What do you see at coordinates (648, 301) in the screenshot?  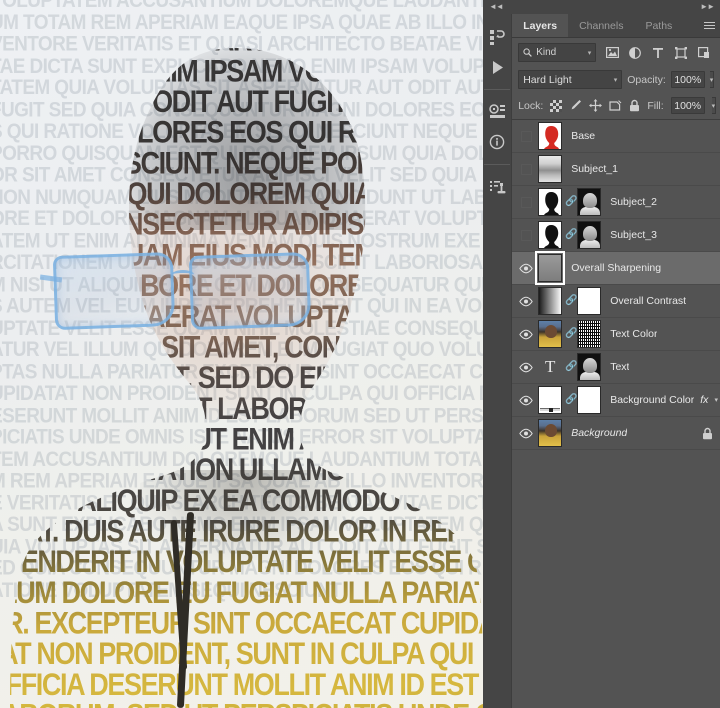 I see `layer-name: Overall Contrast` at bounding box center [648, 301].